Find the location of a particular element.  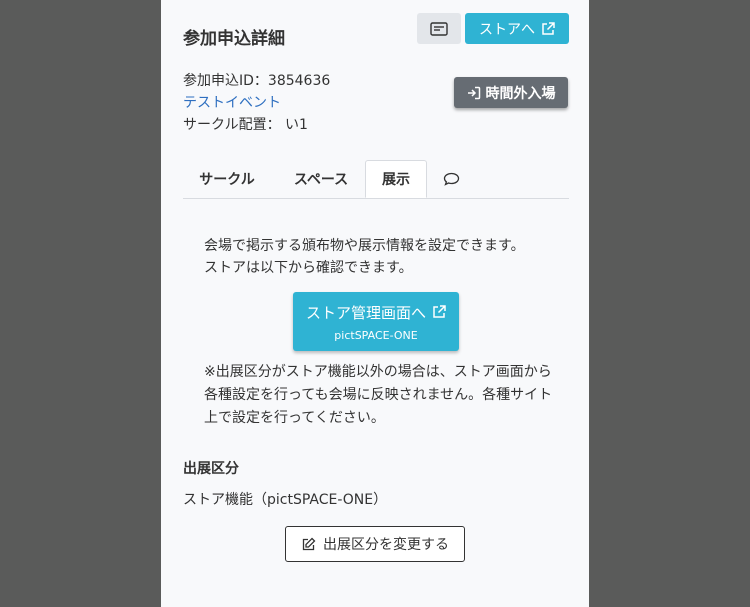

exhibit-type-heading: 出展区分 is located at coordinates (211, 469).